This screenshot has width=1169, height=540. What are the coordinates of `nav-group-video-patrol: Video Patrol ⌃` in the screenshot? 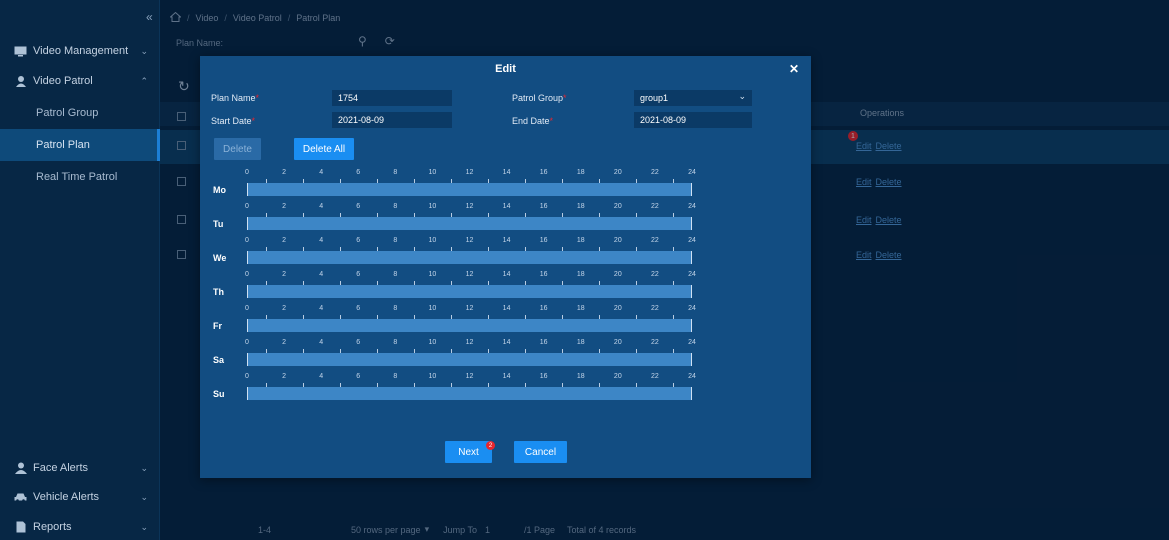 It's located at (80, 81).